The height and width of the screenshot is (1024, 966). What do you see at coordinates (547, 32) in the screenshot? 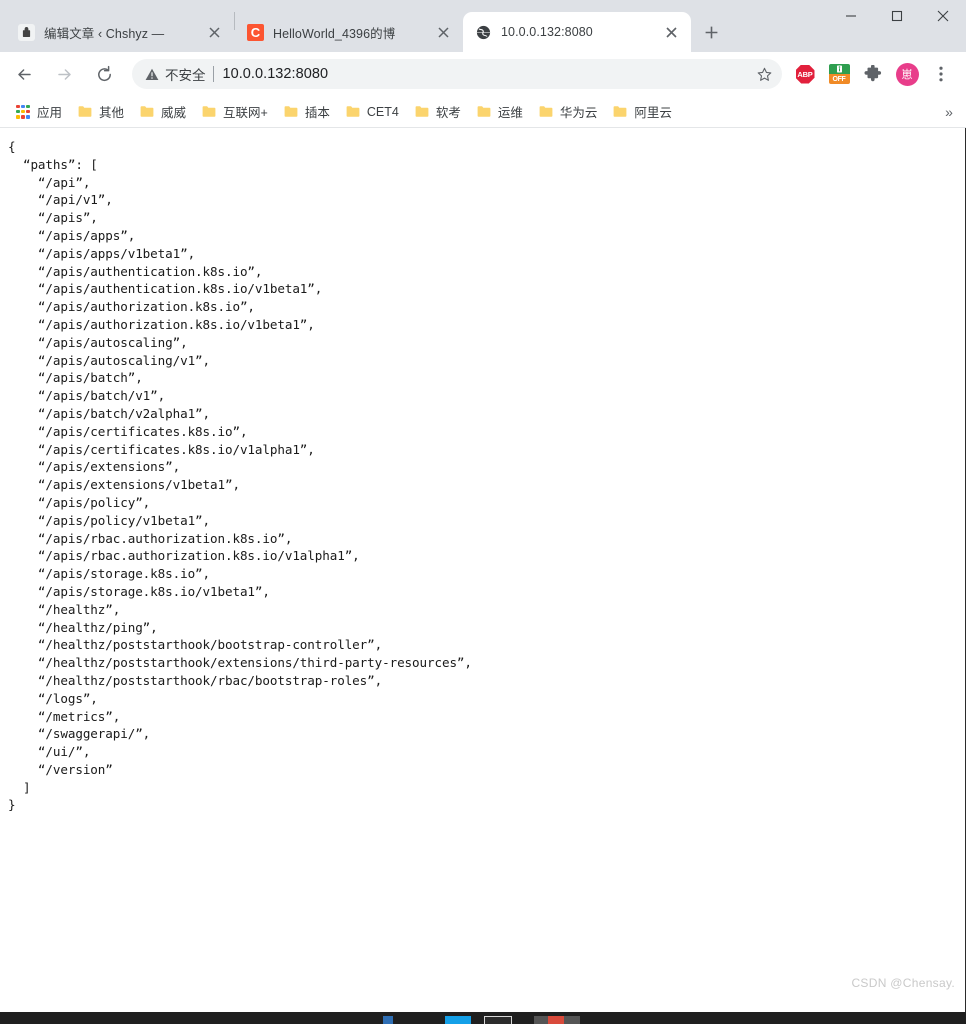
I see `tab-title: 10.0.0.132:8080` at bounding box center [547, 32].